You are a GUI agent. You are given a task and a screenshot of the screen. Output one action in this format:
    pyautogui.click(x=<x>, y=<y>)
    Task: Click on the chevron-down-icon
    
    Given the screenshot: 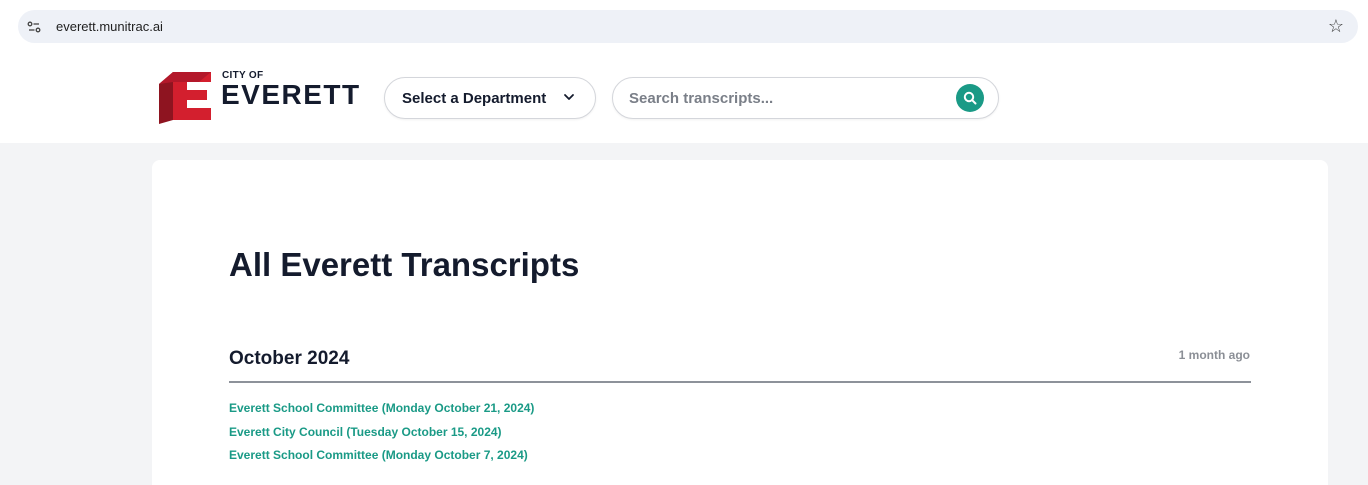 What is the action you would take?
    pyautogui.click(x=569, y=97)
    